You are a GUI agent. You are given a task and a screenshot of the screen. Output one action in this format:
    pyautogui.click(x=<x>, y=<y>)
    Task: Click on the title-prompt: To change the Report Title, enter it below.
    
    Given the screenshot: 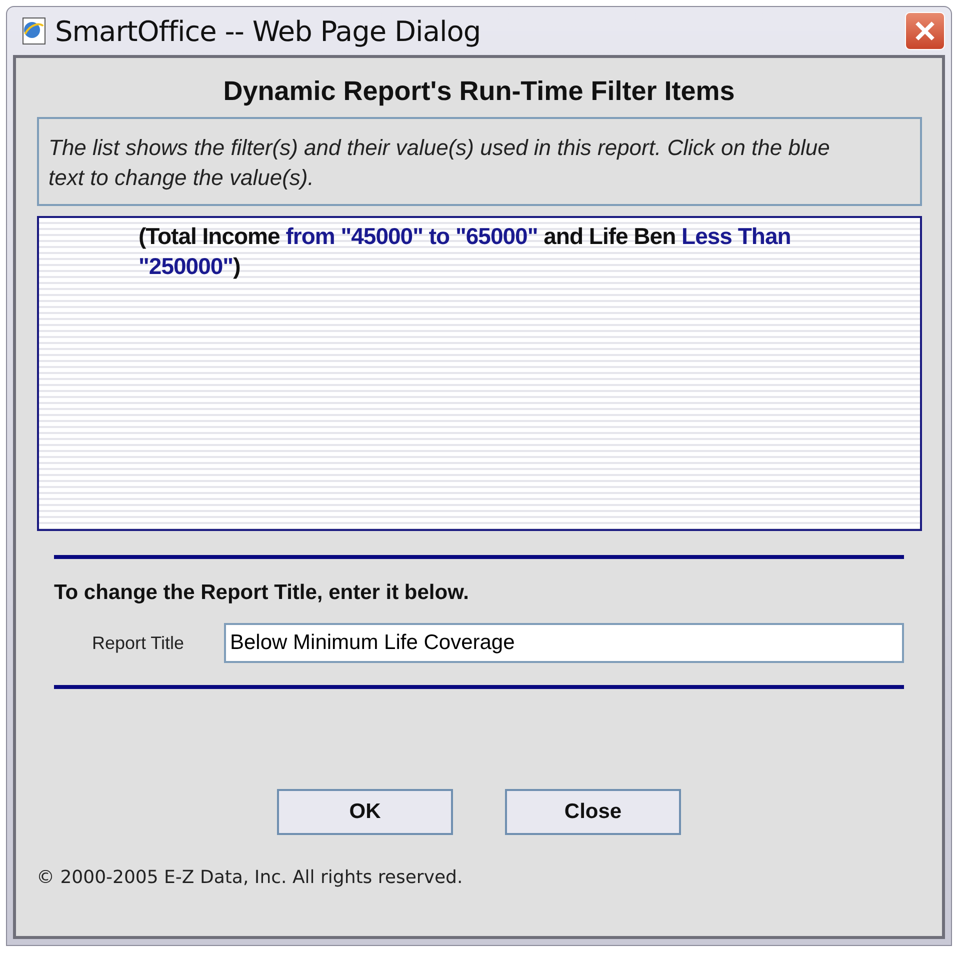 What is the action you would take?
    pyautogui.click(x=262, y=593)
    